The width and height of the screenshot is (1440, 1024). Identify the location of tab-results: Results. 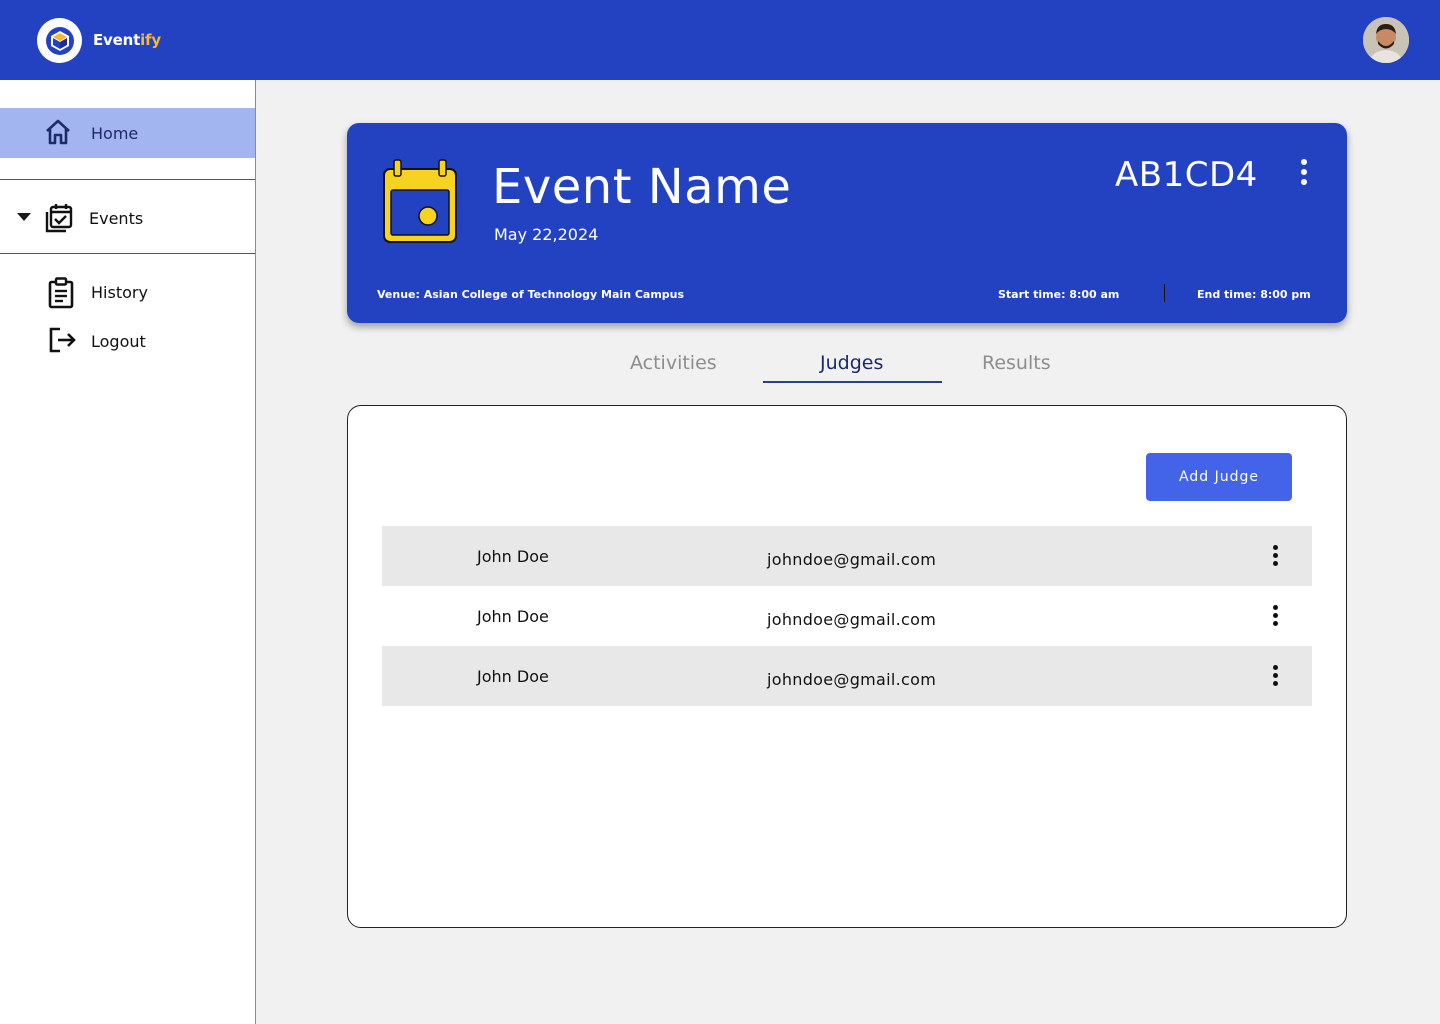
(1016, 363).